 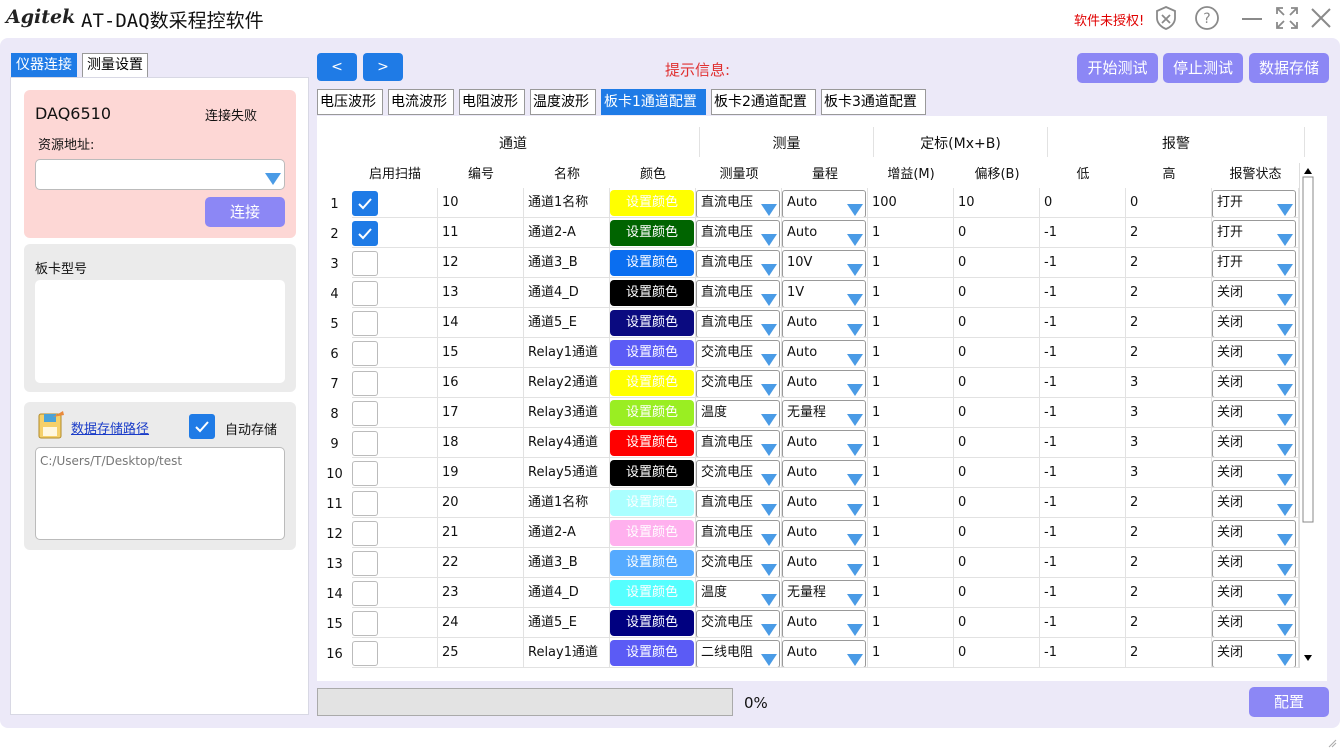 What do you see at coordinates (481, 383) in the screenshot?
I see `channel-id-cell: 16` at bounding box center [481, 383].